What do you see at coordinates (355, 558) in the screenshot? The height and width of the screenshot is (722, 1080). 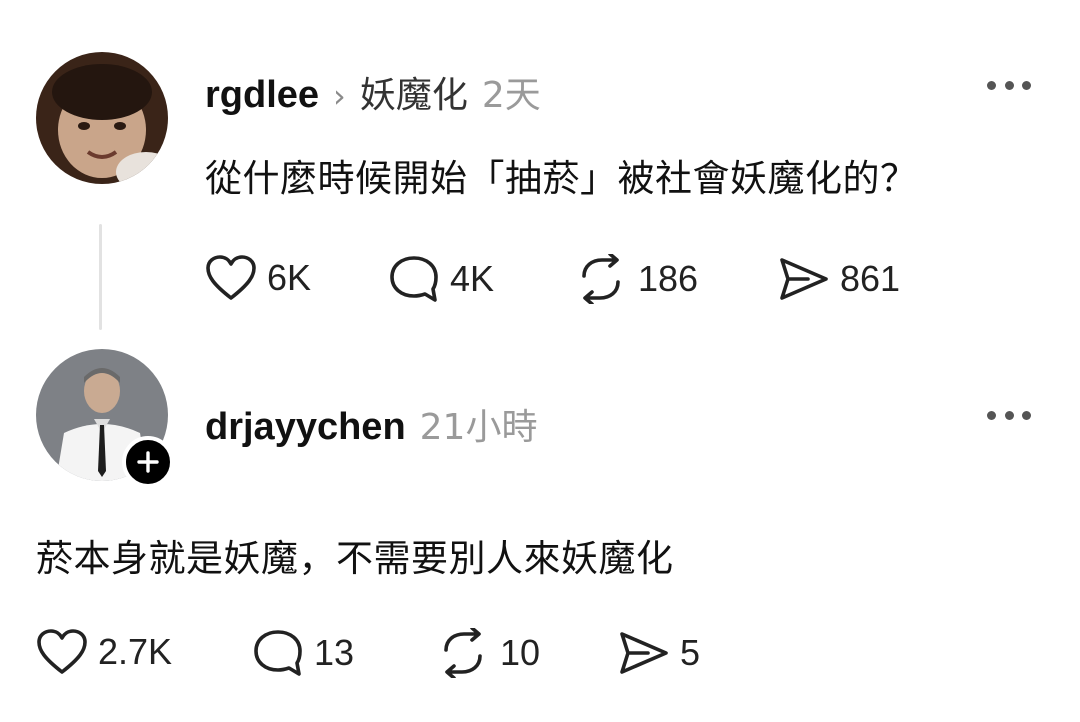 I see `post-text: 菸本身就是妖魔，不需要別人來妖魔化` at bounding box center [355, 558].